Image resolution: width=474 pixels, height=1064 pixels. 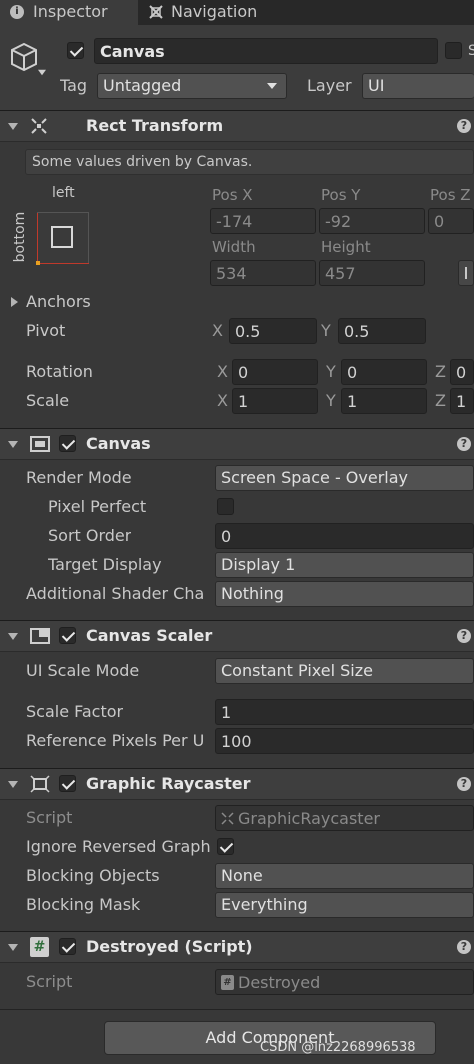 What do you see at coordinates (49, 817) in the screenshot?
I see `raycaster-script-label: Script` at bounding box center [49, 817].